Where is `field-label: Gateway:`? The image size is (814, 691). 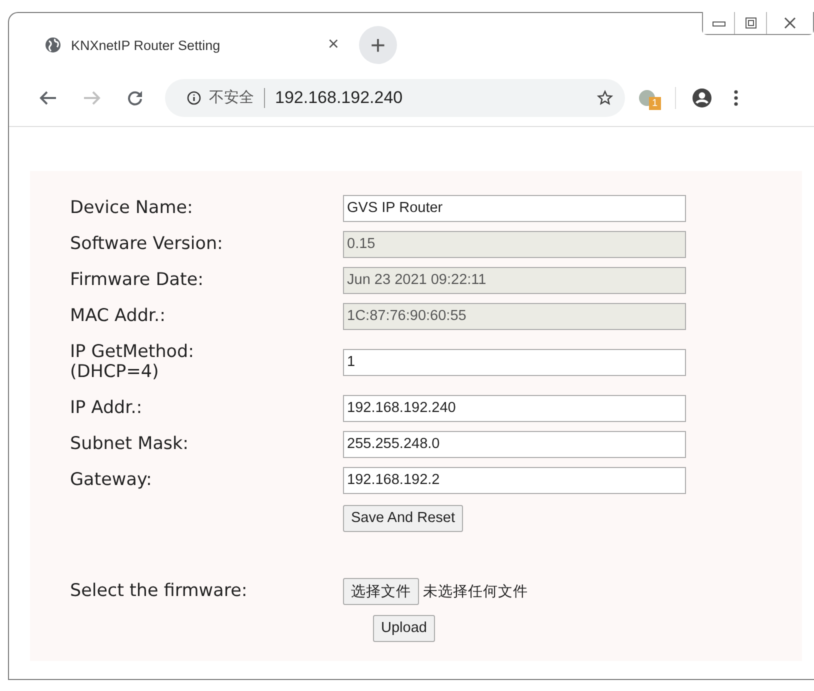 field-label: Gateway: is located at coordinates (111, 480).